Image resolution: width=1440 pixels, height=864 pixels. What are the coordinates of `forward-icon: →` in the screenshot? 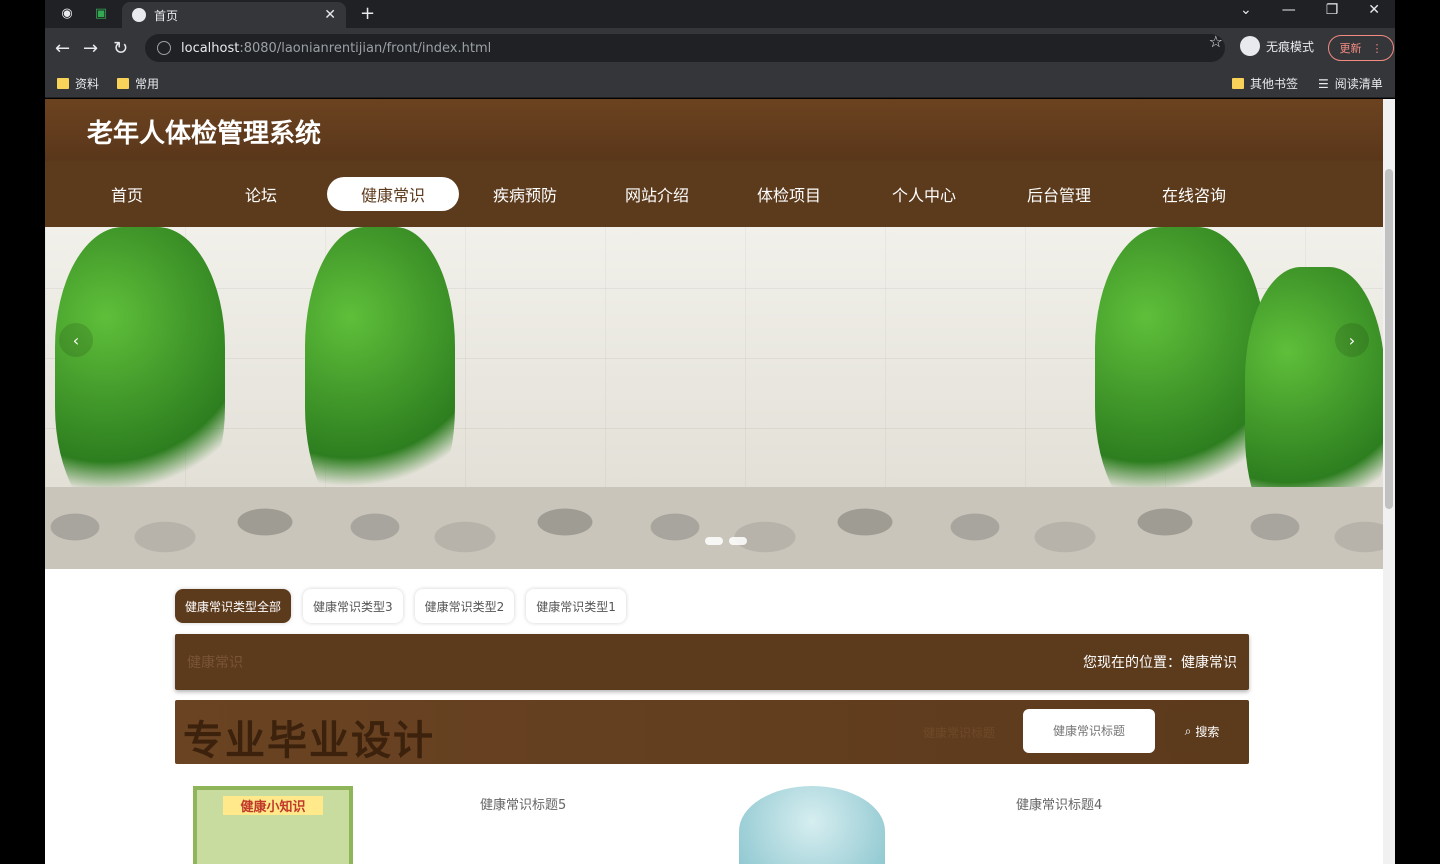 It's located at (90, 48).